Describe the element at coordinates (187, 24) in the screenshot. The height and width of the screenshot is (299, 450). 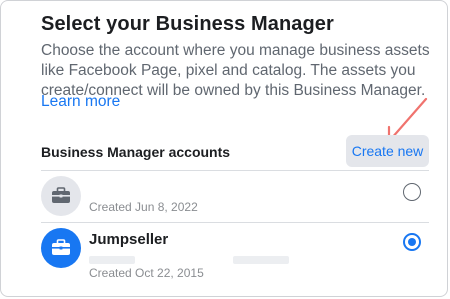
I see `dialog-title: Select your Business Manager` at that location.